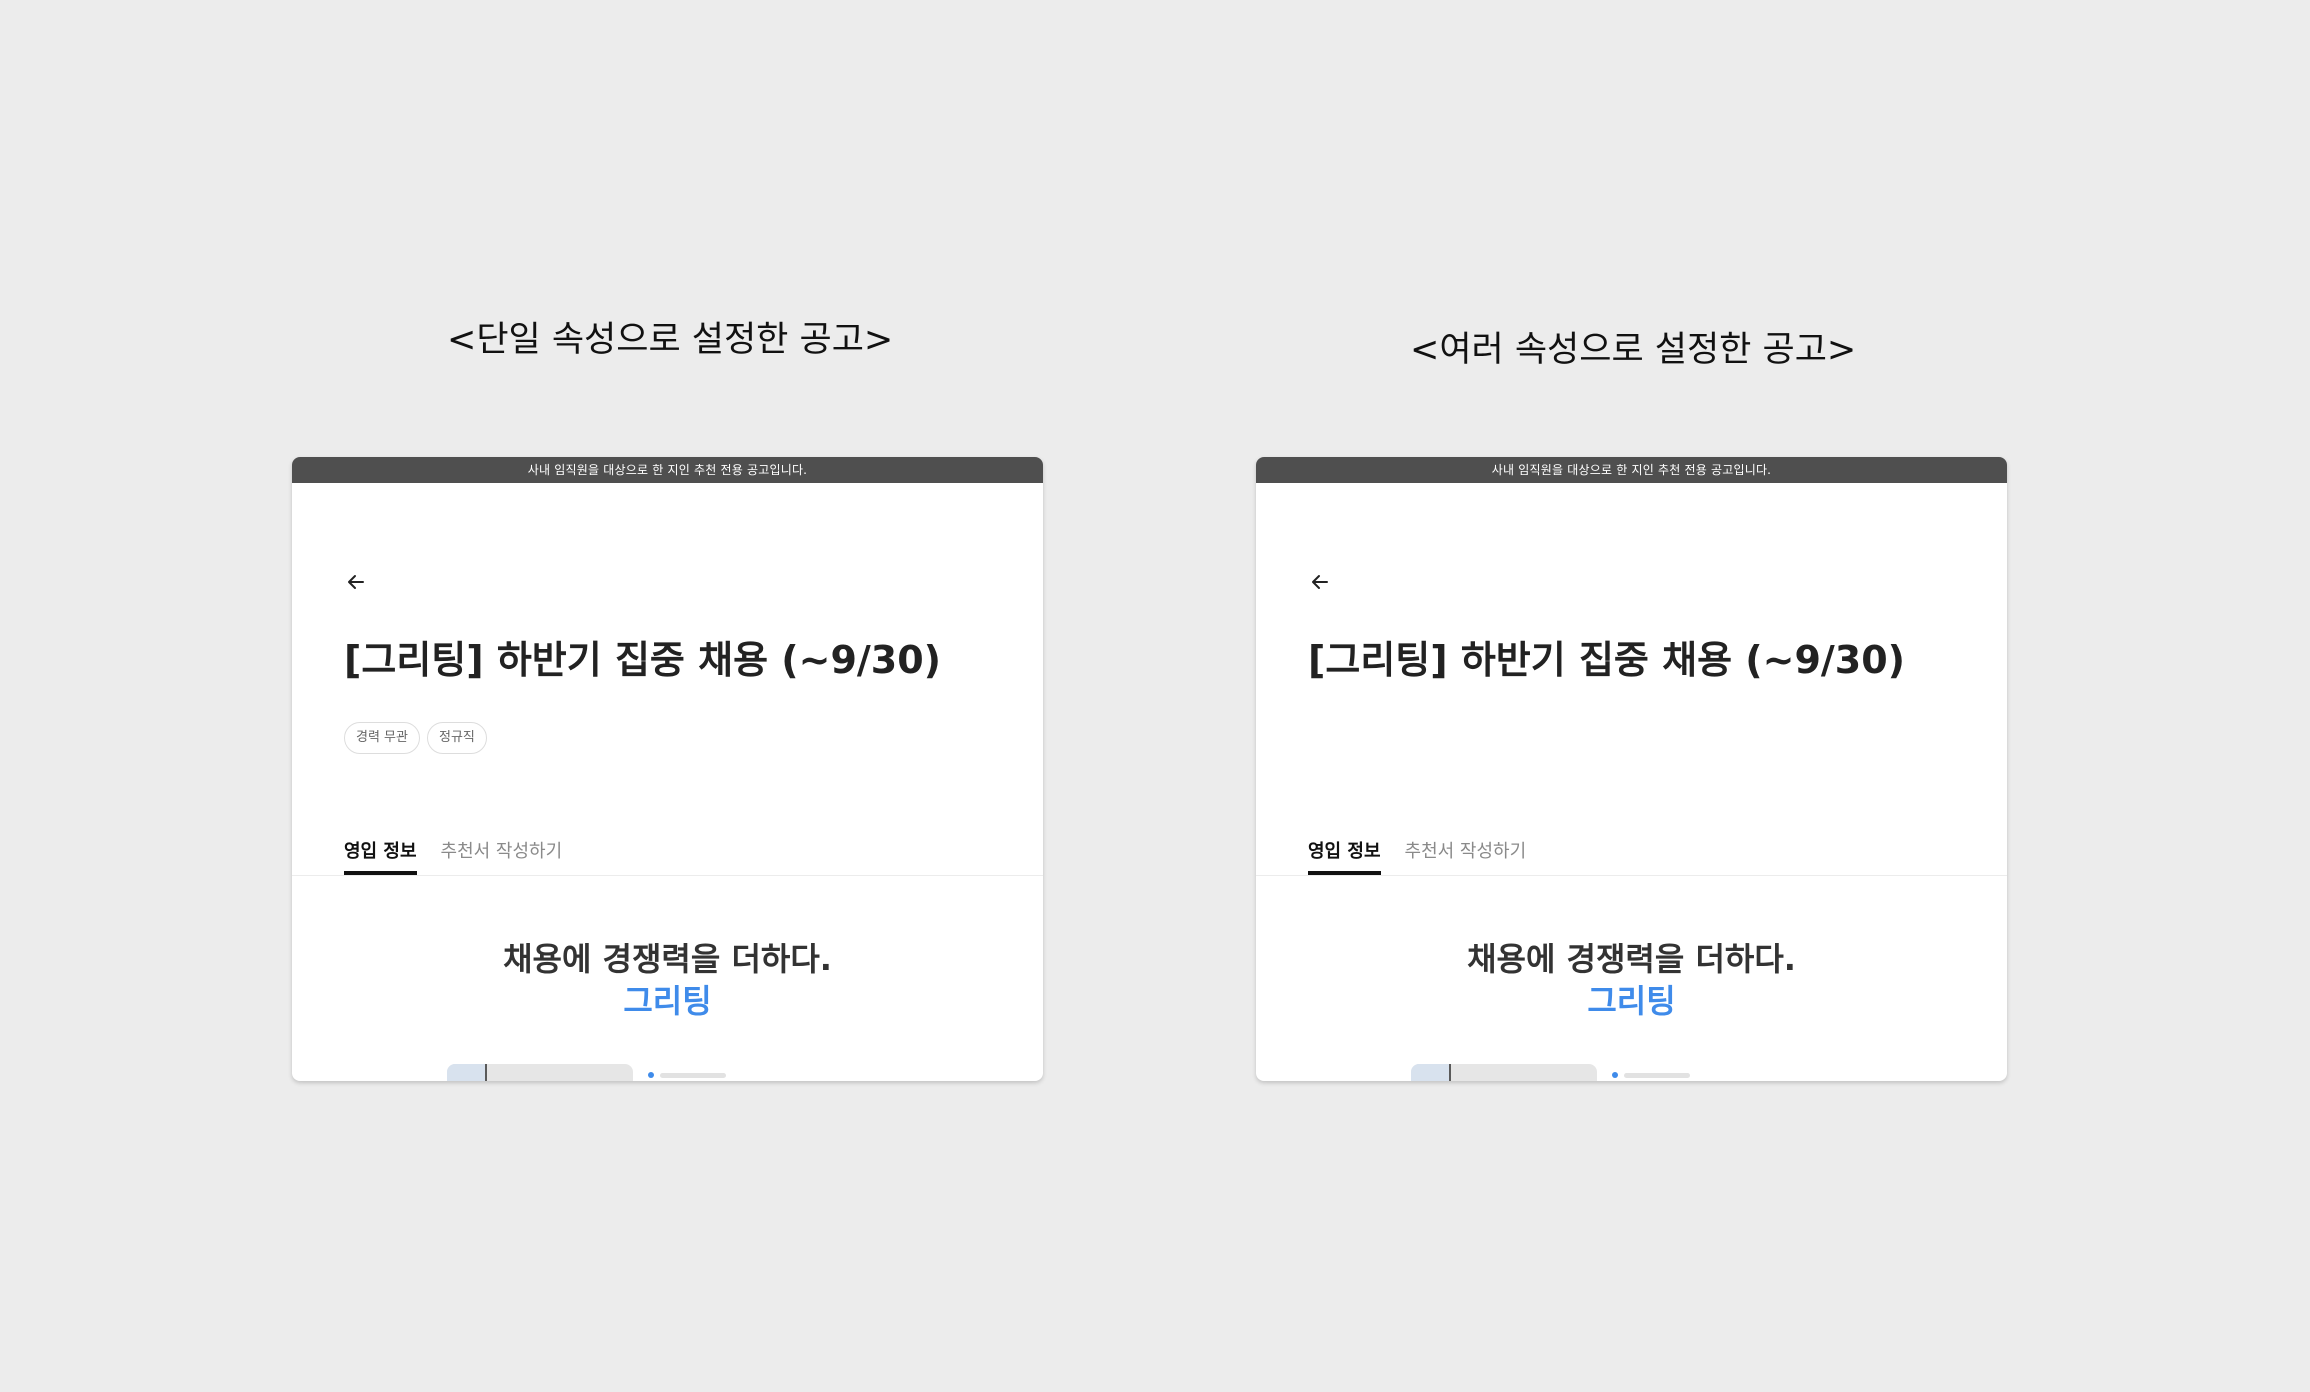 The image size is (2310, 1392). Describe the element at coordinates (456, 738) in the screenshot. I see `tag-employment-type: 정규직` at that location.